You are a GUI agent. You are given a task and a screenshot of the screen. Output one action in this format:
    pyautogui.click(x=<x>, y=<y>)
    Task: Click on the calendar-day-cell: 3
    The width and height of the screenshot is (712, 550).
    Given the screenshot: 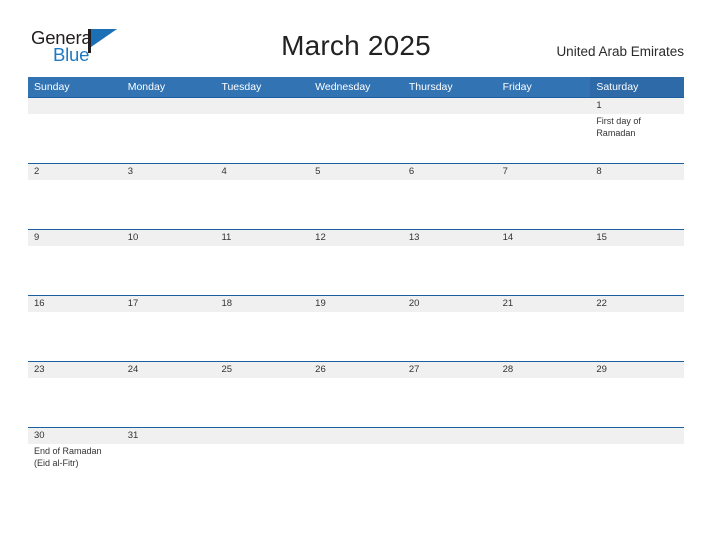 What is the action you would take?
    pyautogui.click(x=168, y=196)
    